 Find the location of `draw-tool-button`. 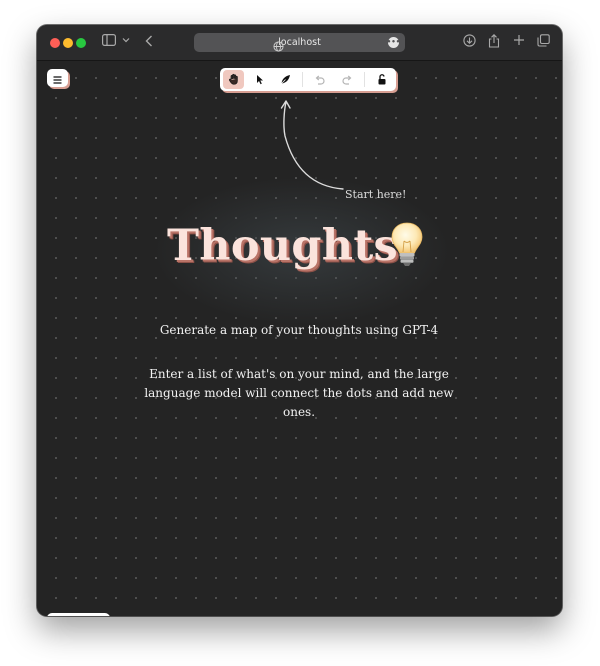

draw-tool-button is located at coordinates (285, 79).